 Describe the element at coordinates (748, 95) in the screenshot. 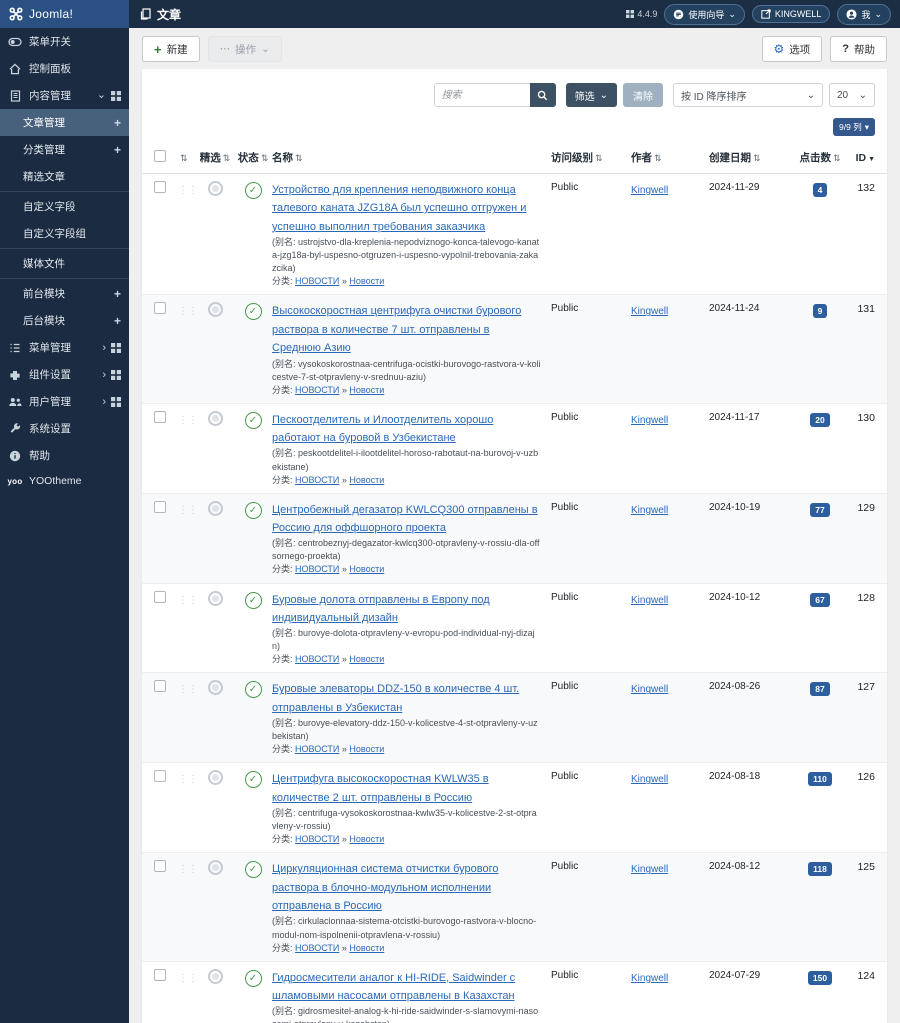

I see `sort-select: 按 ID 降序排序 ⌄` at that location.